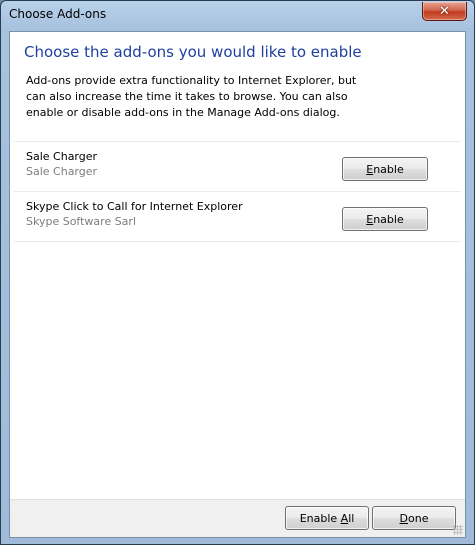 The height and width of the screenshot is (545, 475). I want to click on enable-skype-button: Enable, so click(385, 219).